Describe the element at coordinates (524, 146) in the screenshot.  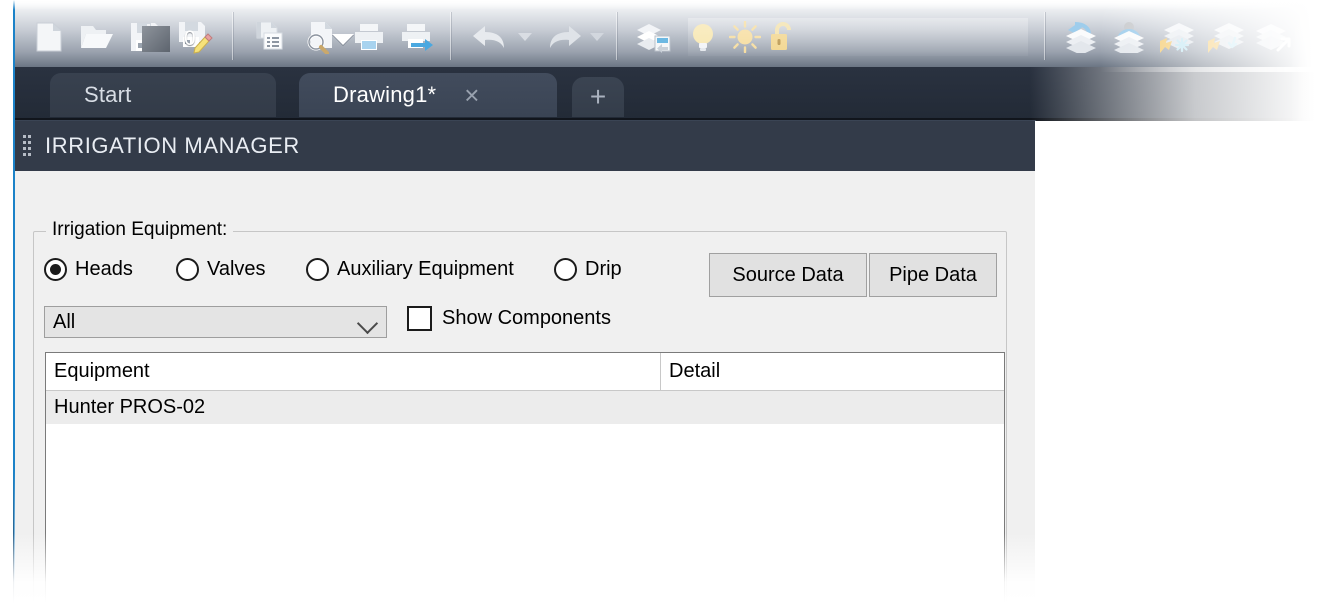
I see `palette-title-bar: IRRIGATION MANAGER` at that location.